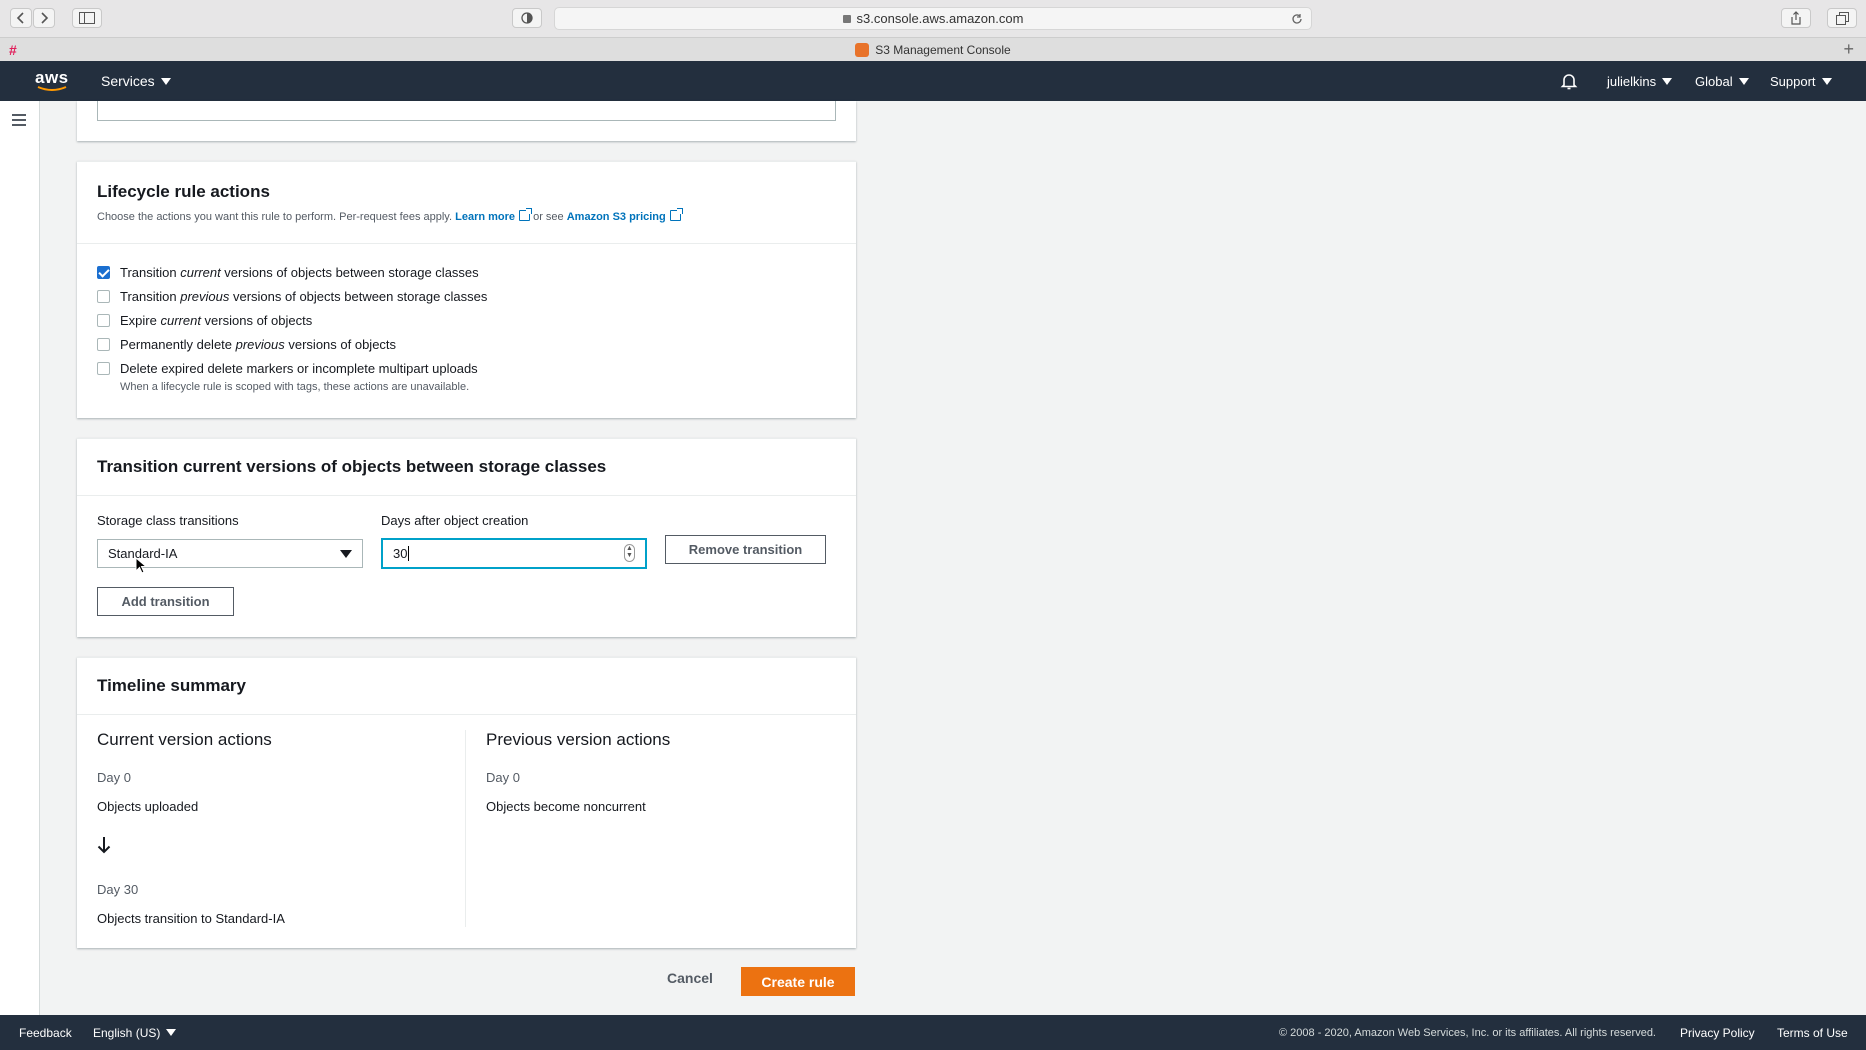 This screenshot has width=1866, height=1050. Describe the element at coordinates (745, 549) in the screenshot. I see `remove-transition-button: Remove transition` at that location.